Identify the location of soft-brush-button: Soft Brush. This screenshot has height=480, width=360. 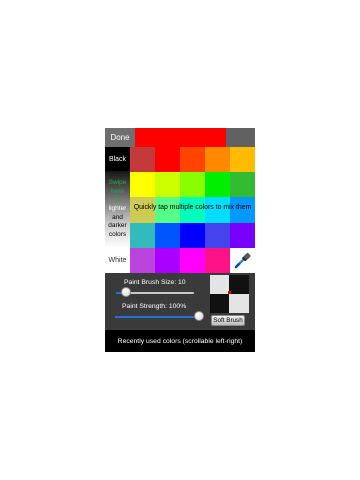
(228, 320).